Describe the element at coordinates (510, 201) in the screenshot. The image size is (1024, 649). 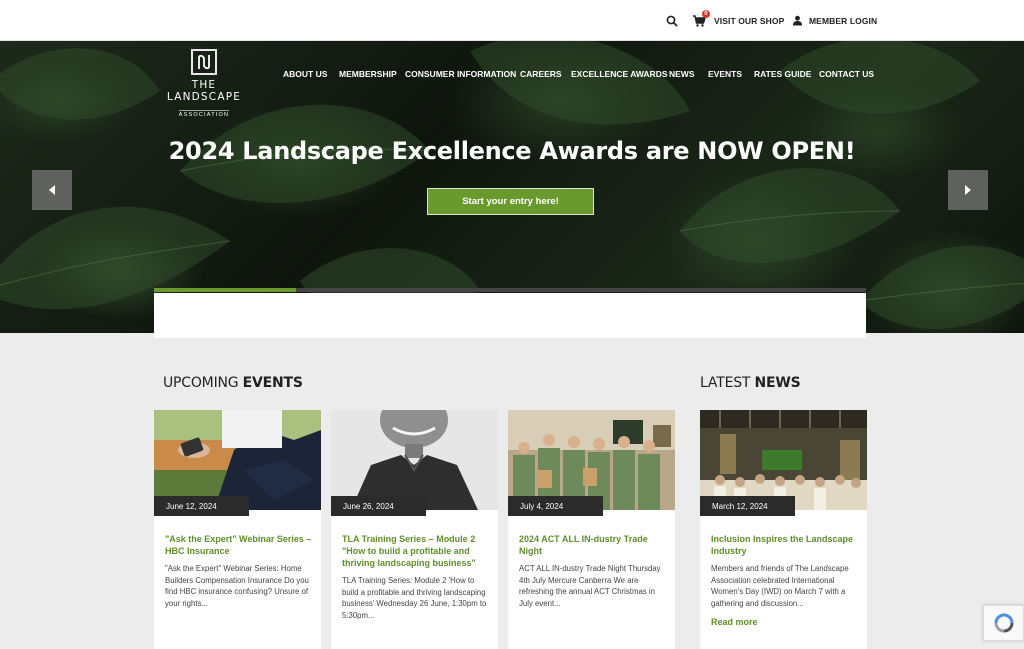
I see `start-entry-button: Start your entry here!` at that location.